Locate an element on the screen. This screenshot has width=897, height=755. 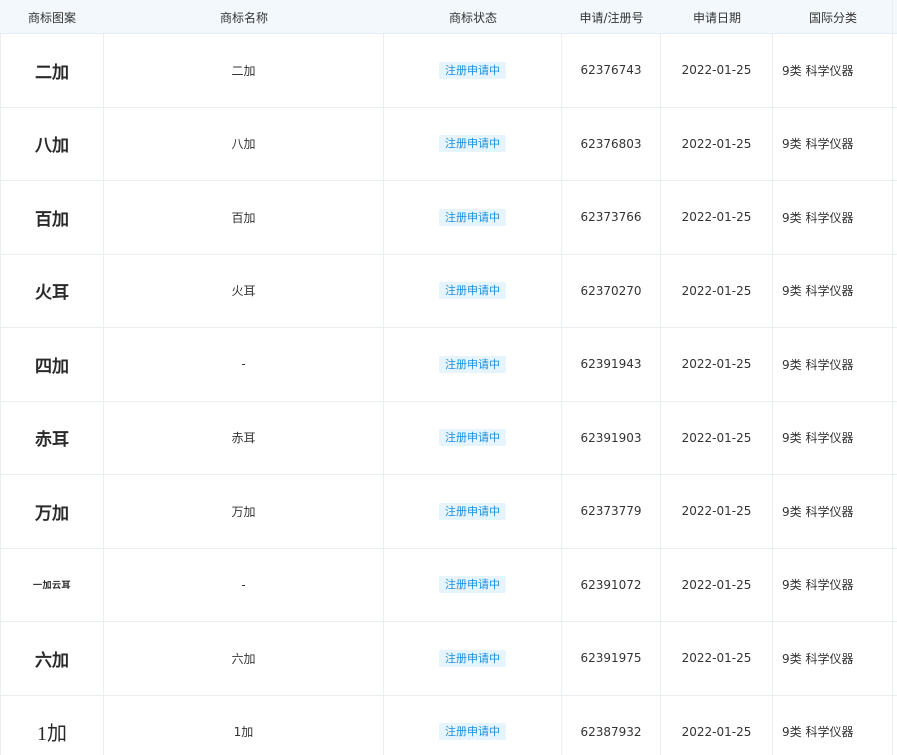
mark-image-cell: 六加 is located at coordinates (52, 658).